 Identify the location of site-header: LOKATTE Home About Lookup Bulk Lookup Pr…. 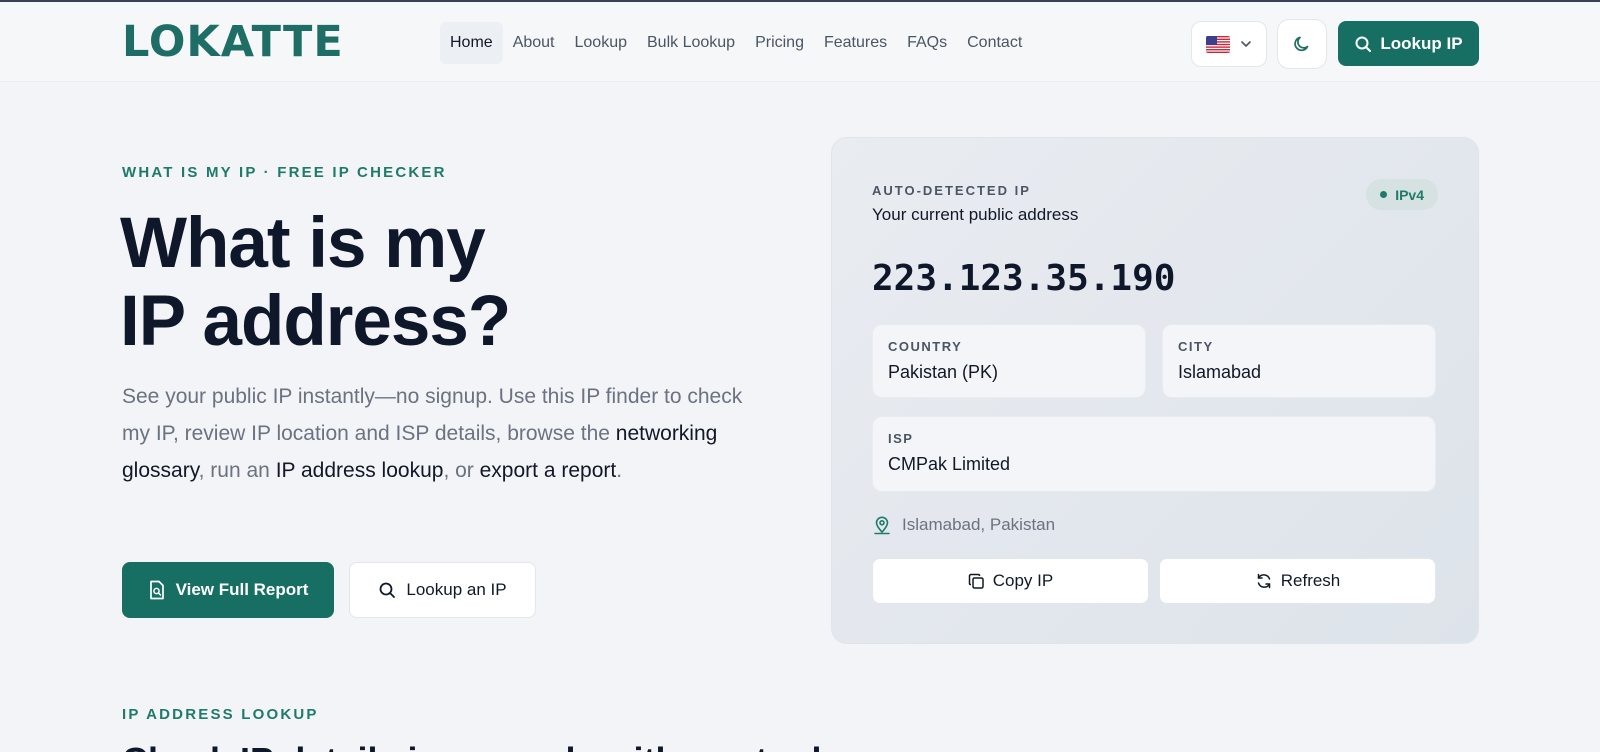
(800, 42).